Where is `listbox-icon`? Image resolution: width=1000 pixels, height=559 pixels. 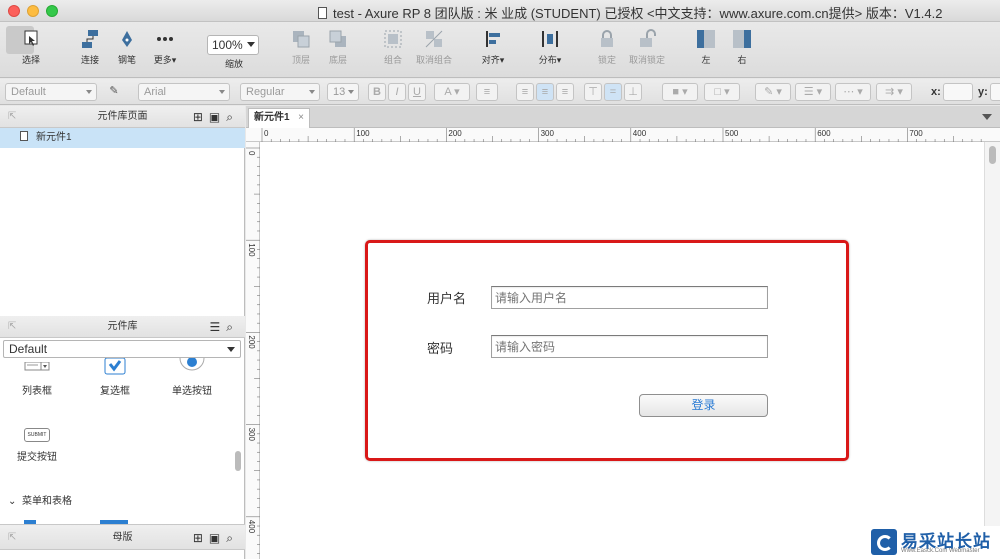 listbox-icon is located at coordinates (37, 368).